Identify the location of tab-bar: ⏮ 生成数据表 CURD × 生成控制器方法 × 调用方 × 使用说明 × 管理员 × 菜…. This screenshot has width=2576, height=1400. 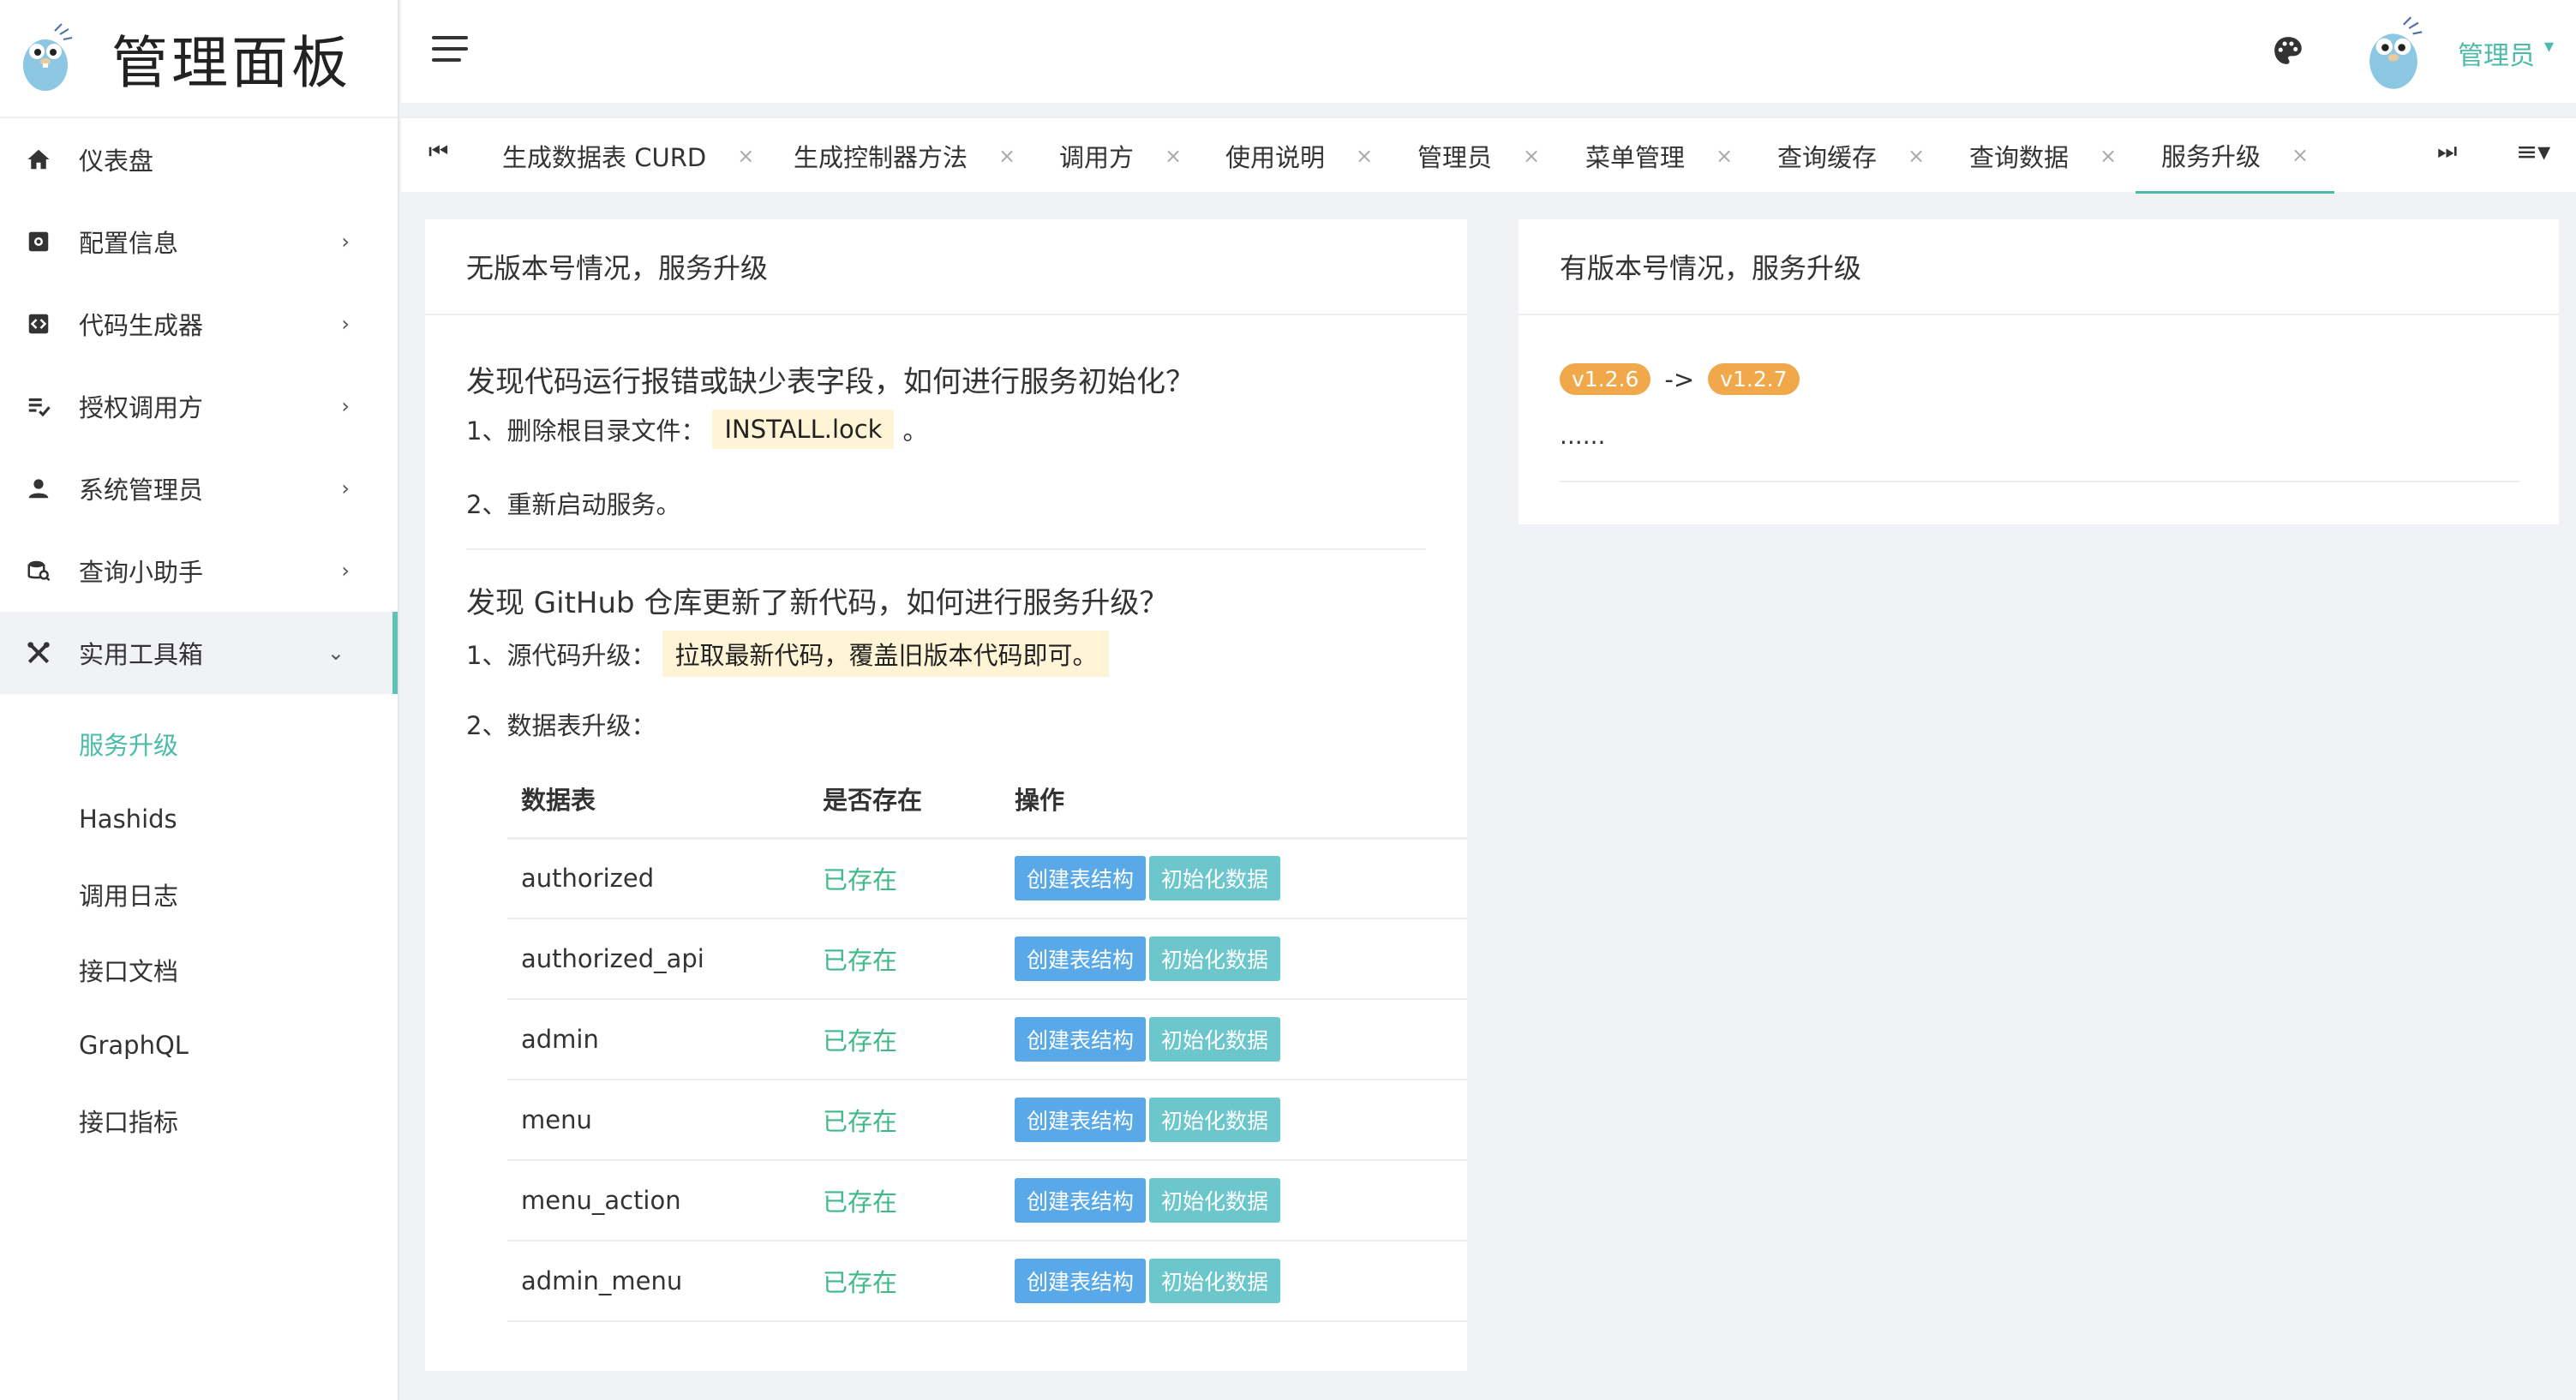
(1488, 155).